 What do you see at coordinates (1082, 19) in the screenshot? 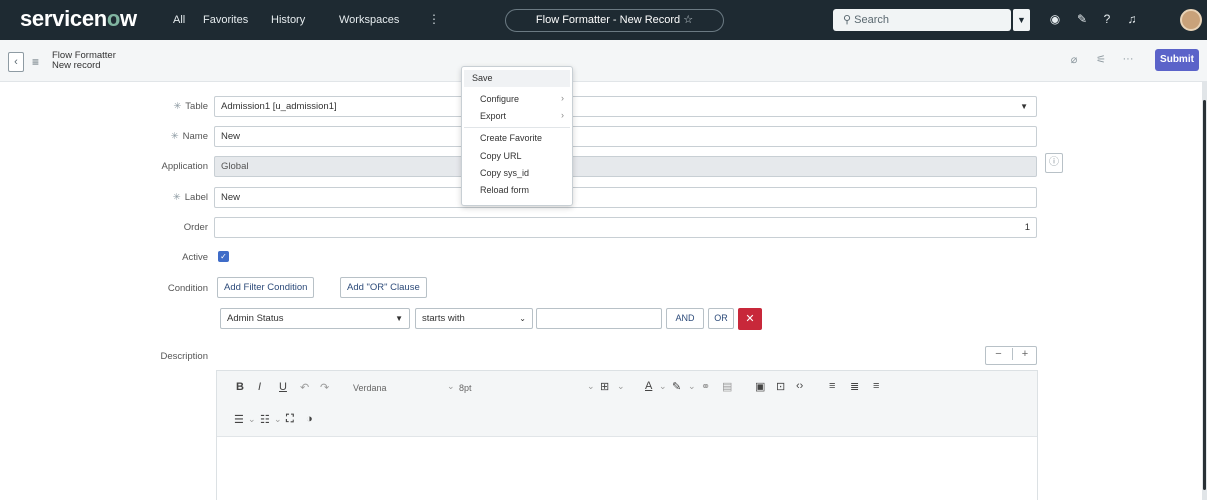
I see `chat-icon: ✎` at bounding box center [1082, 19].